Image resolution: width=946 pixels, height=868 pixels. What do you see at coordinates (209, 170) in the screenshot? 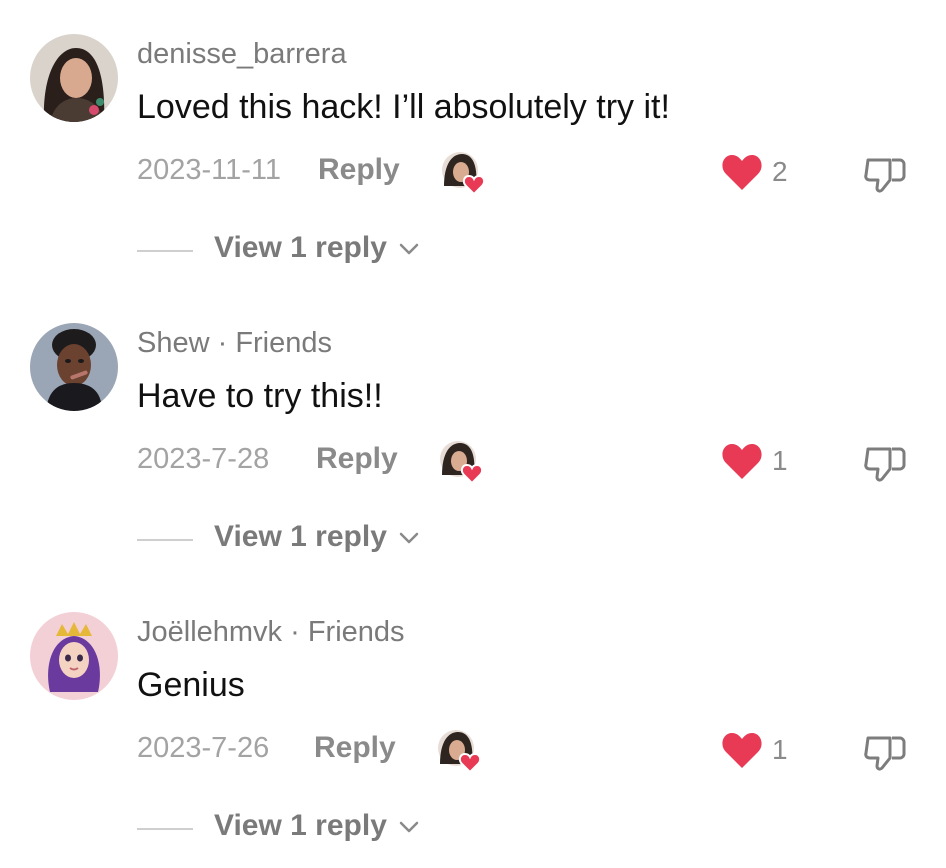
I see `comment-date: 2023-11-11` at bounding box center [209, 170].